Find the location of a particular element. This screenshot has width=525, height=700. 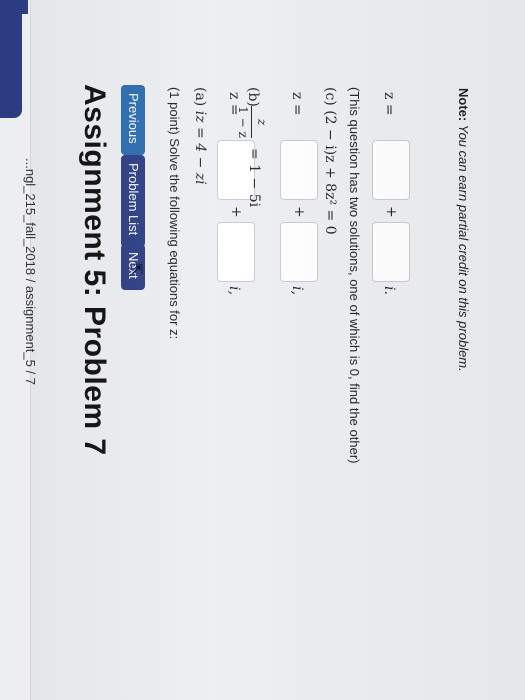

part-c-answer-label: z = is located at coordinates (389, 104).